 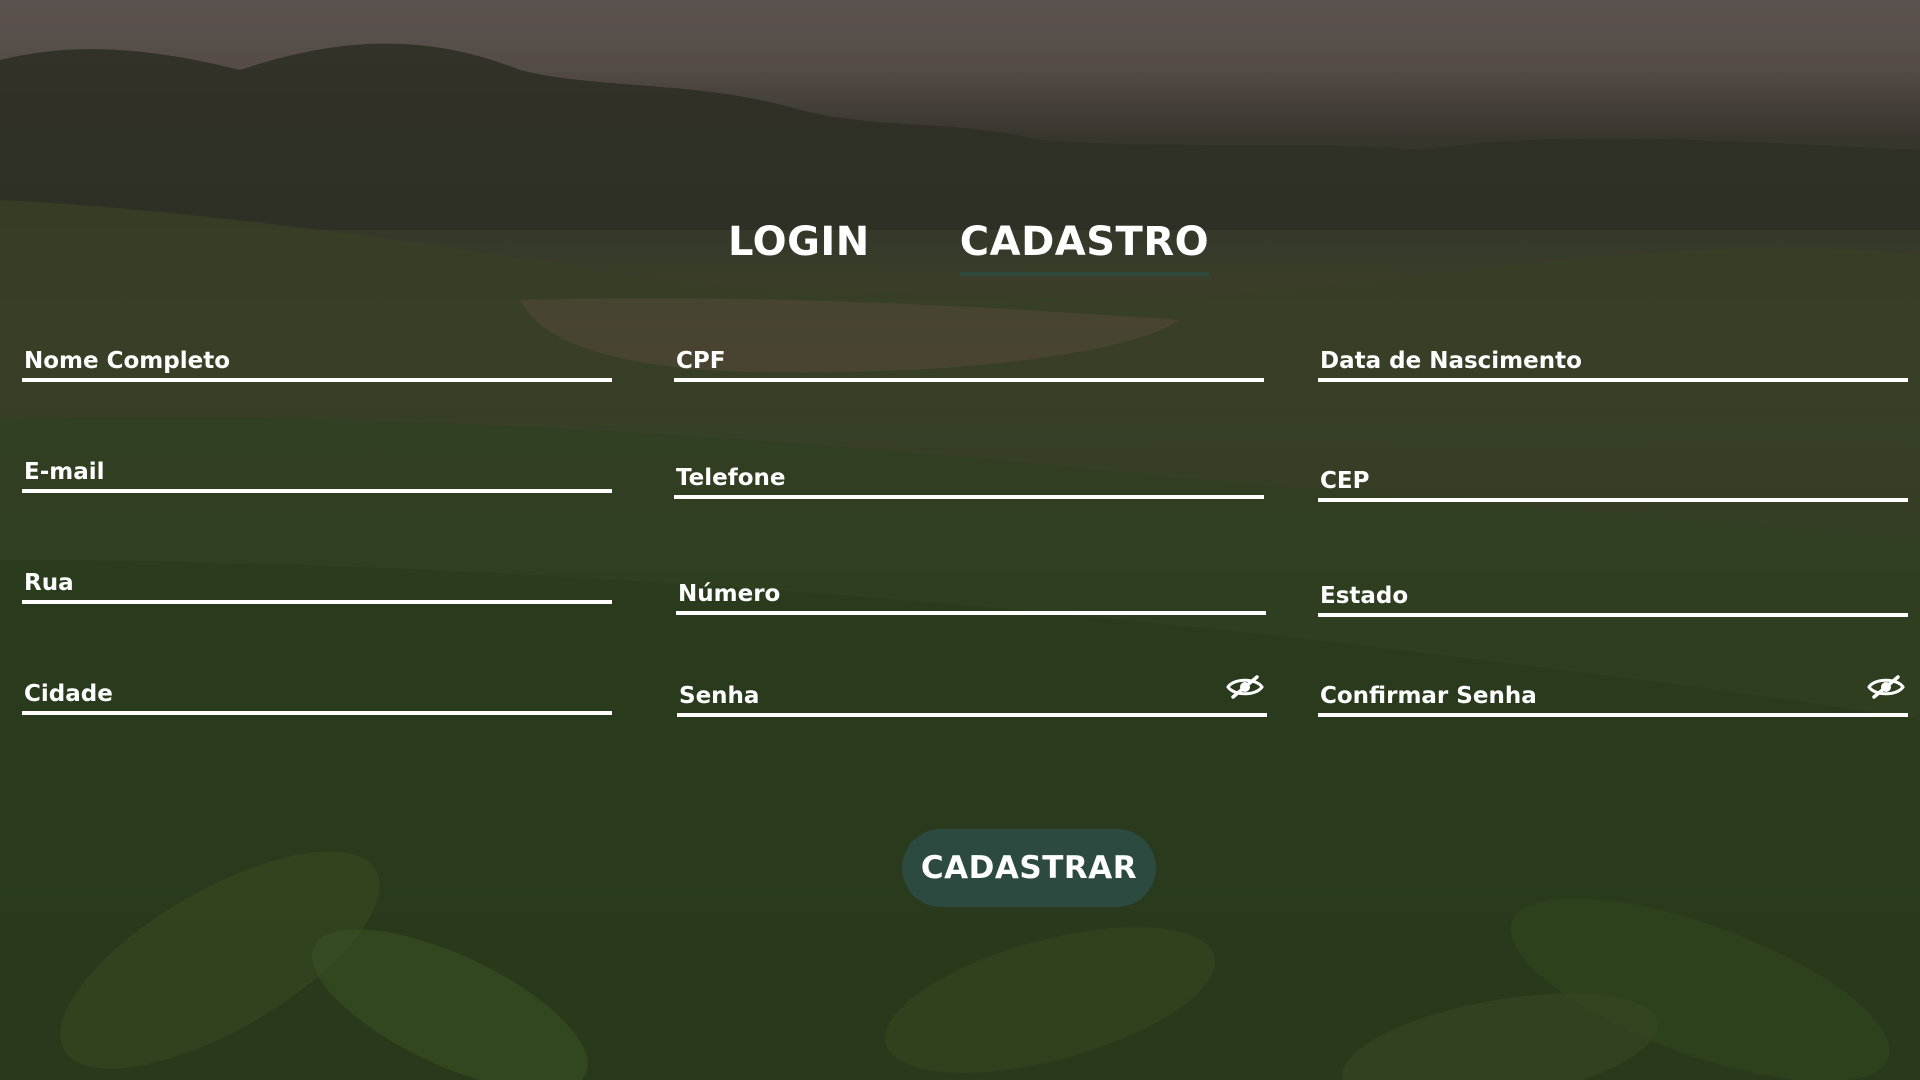 What do you see at coordinates (317, 363) in the screenshot?
I see `nome-completo-field: Nome Completo` at bounding box center [317, 363].